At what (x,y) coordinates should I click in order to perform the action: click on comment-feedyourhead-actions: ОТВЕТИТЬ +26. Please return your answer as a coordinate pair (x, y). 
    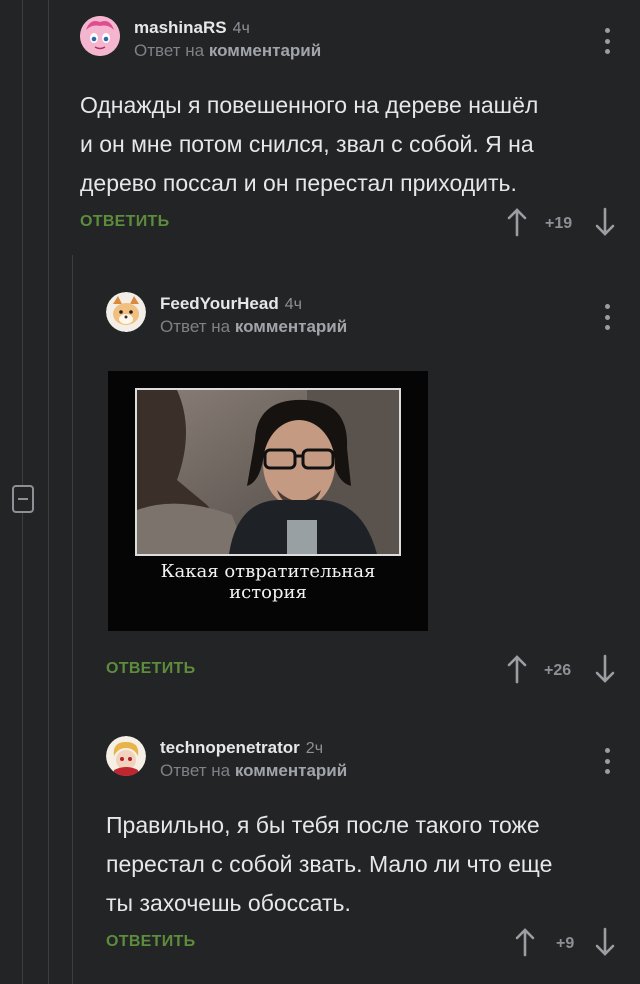
    Looking at the image, I should click on (373, 672).